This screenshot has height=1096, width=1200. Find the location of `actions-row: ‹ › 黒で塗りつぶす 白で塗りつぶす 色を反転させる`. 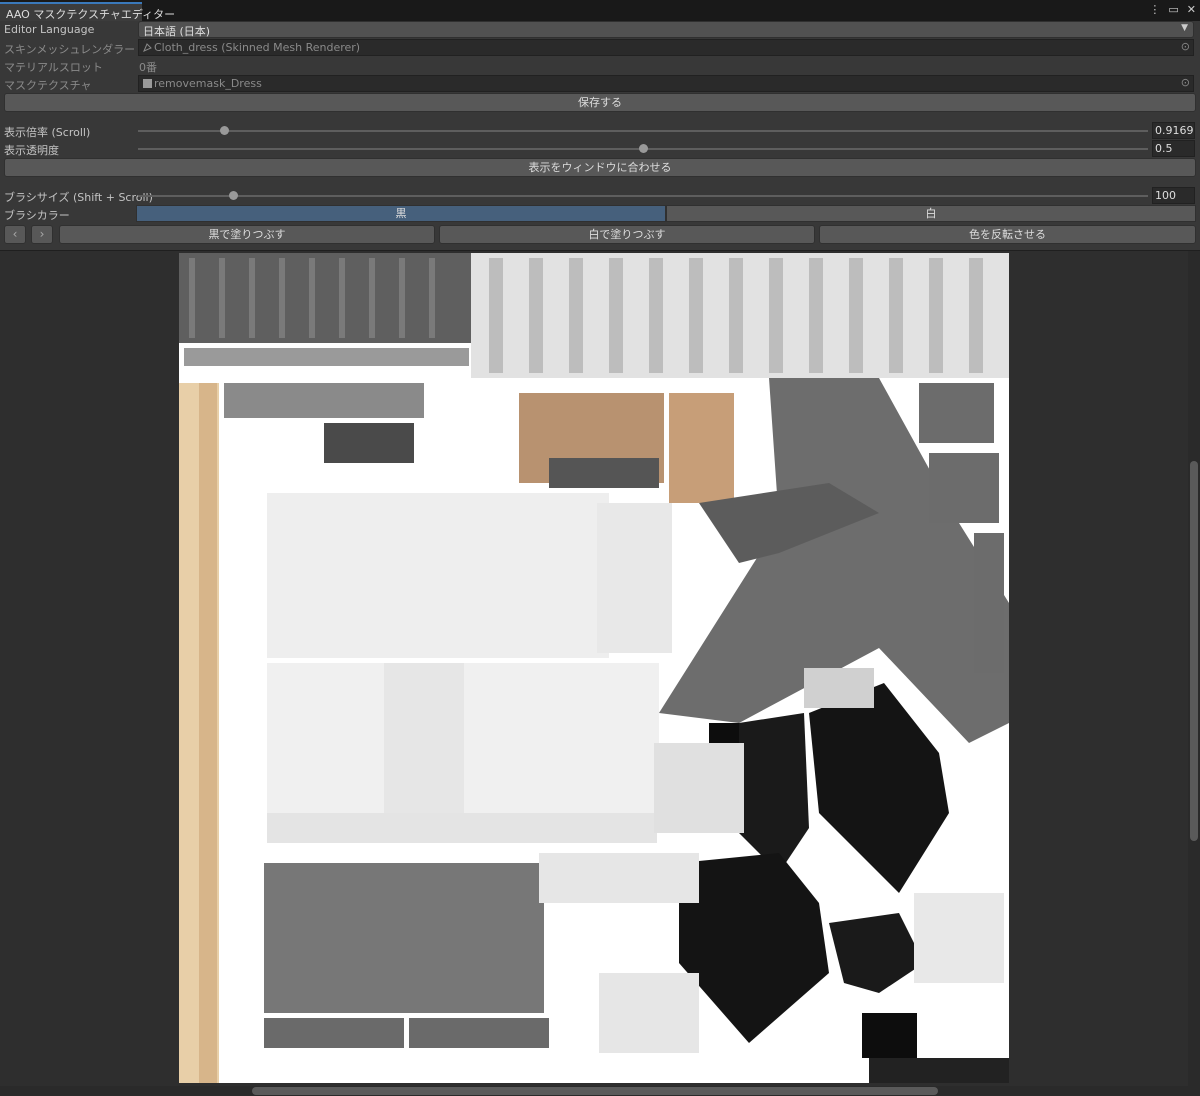

actions-row: ‹ › 黒で塗りつぶす 白で塗りつぶす 色を反転させる is located at coordinates (600, 234).